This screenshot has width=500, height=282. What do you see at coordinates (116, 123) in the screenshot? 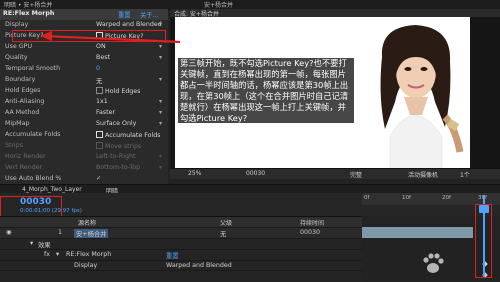
I see `mipmap-dropdown: Surface Only` at bounding box center [116, 123].